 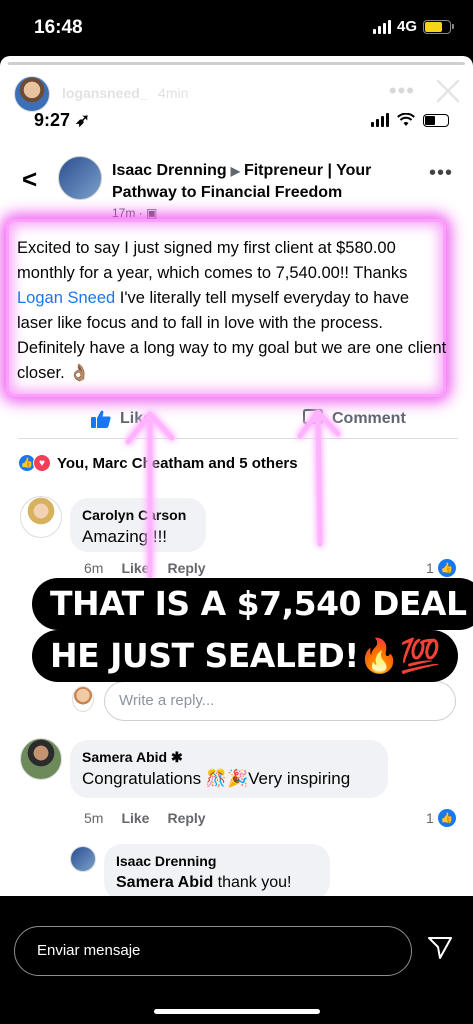 What do you see at coordinates (213, 951) in the screenshot?
I see `message-input: Enviar mensaje` at bounding box center [213, 951].